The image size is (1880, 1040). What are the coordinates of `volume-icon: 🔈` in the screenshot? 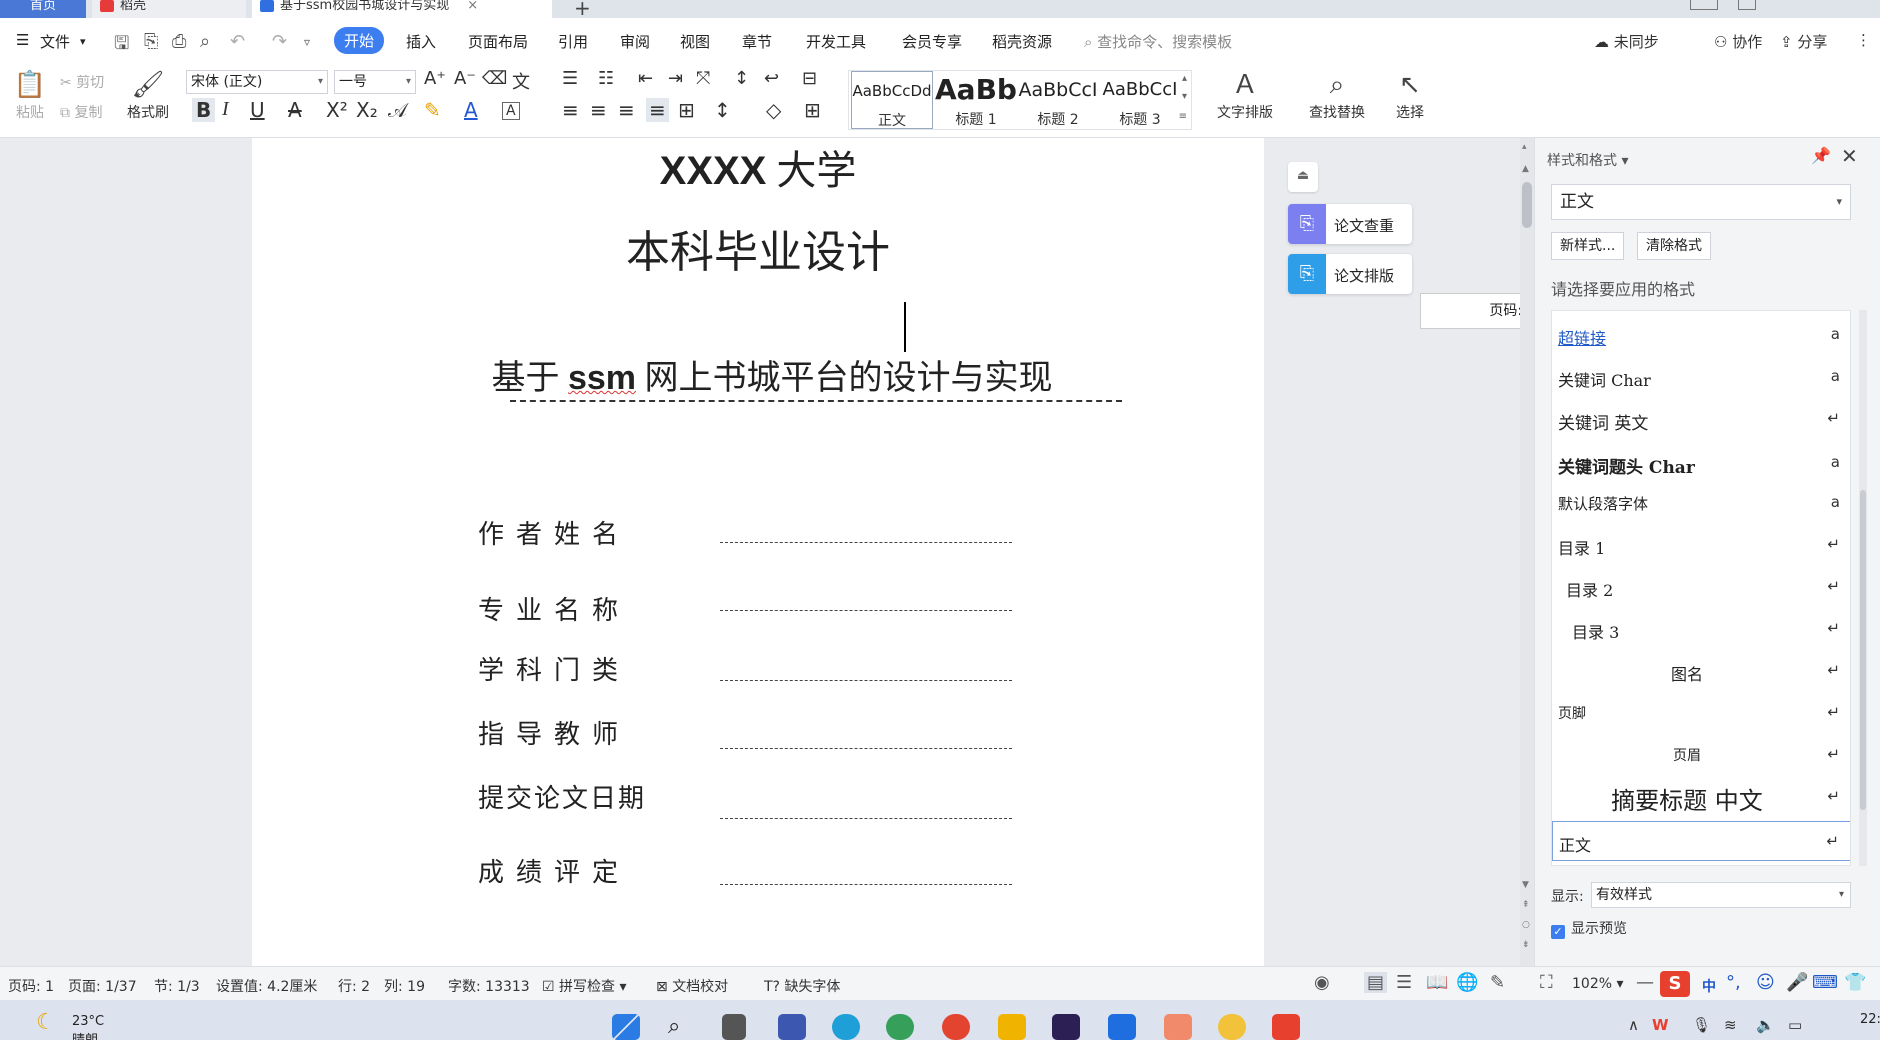 It's located at (1765, 1025).